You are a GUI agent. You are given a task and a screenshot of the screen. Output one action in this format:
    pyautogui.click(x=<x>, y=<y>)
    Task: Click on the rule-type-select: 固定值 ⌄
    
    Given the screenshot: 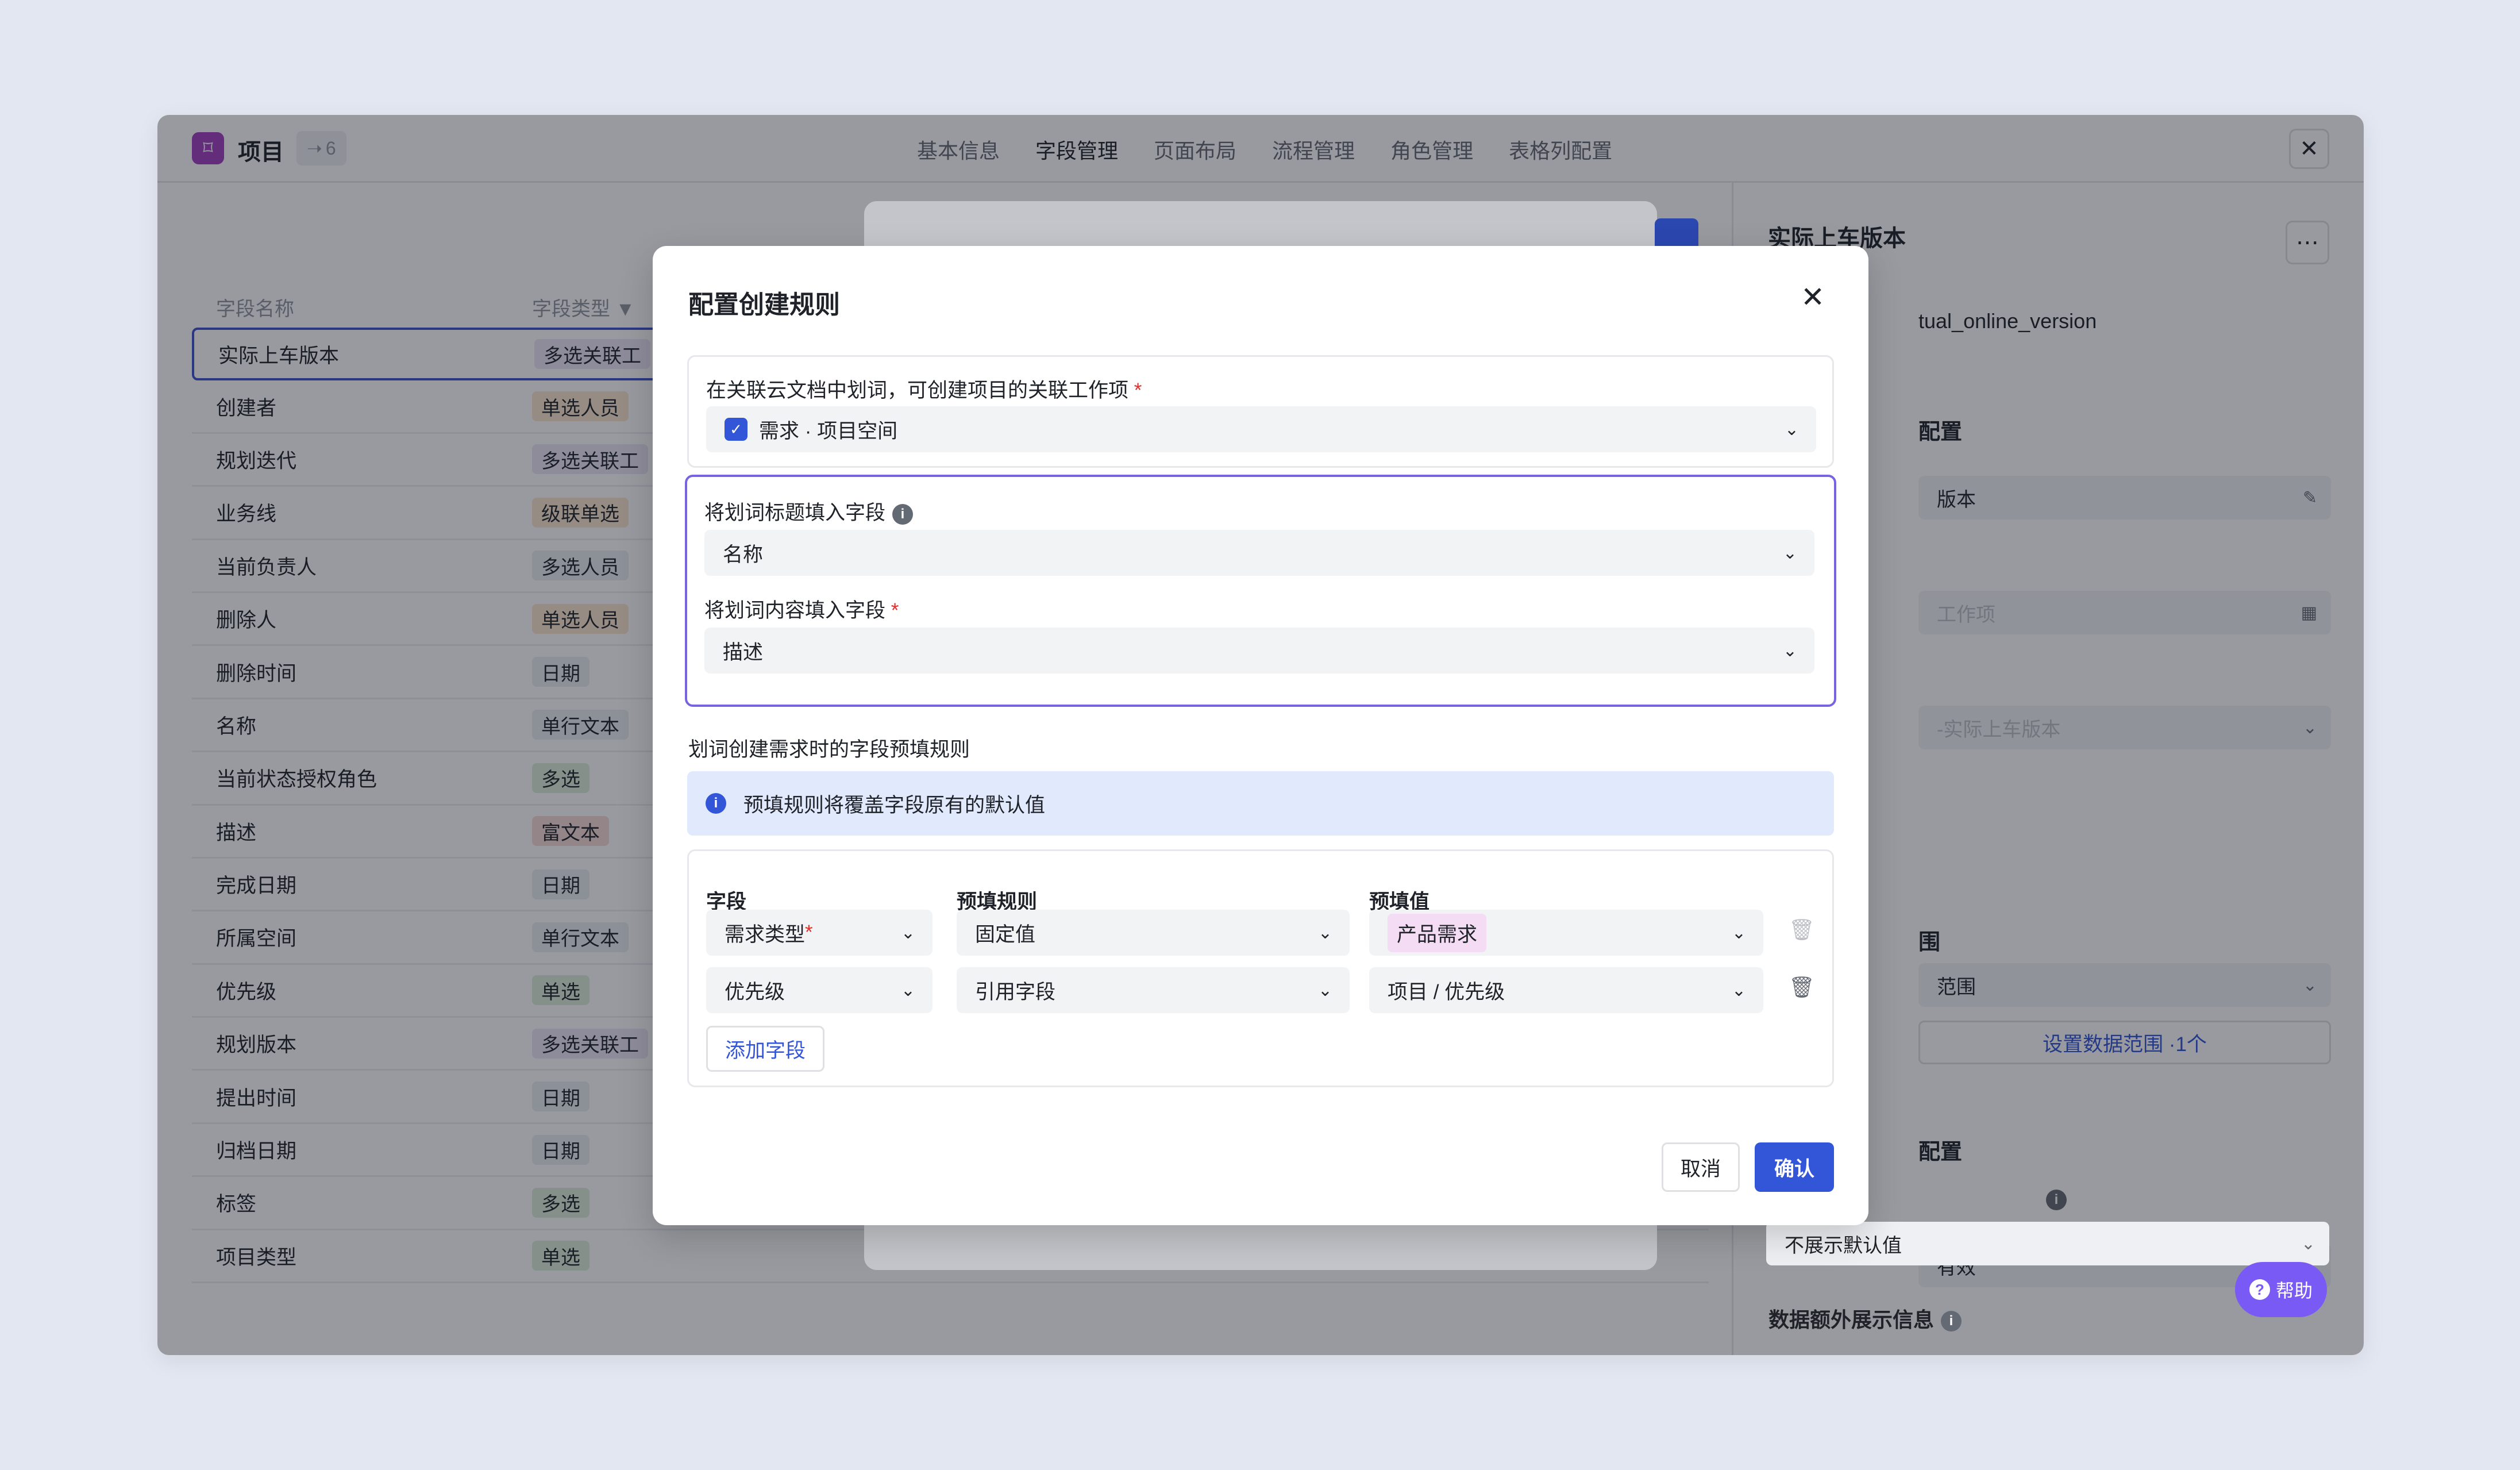 What is the action you would take?
    pyautogui.click(x=1153, y=933)
    